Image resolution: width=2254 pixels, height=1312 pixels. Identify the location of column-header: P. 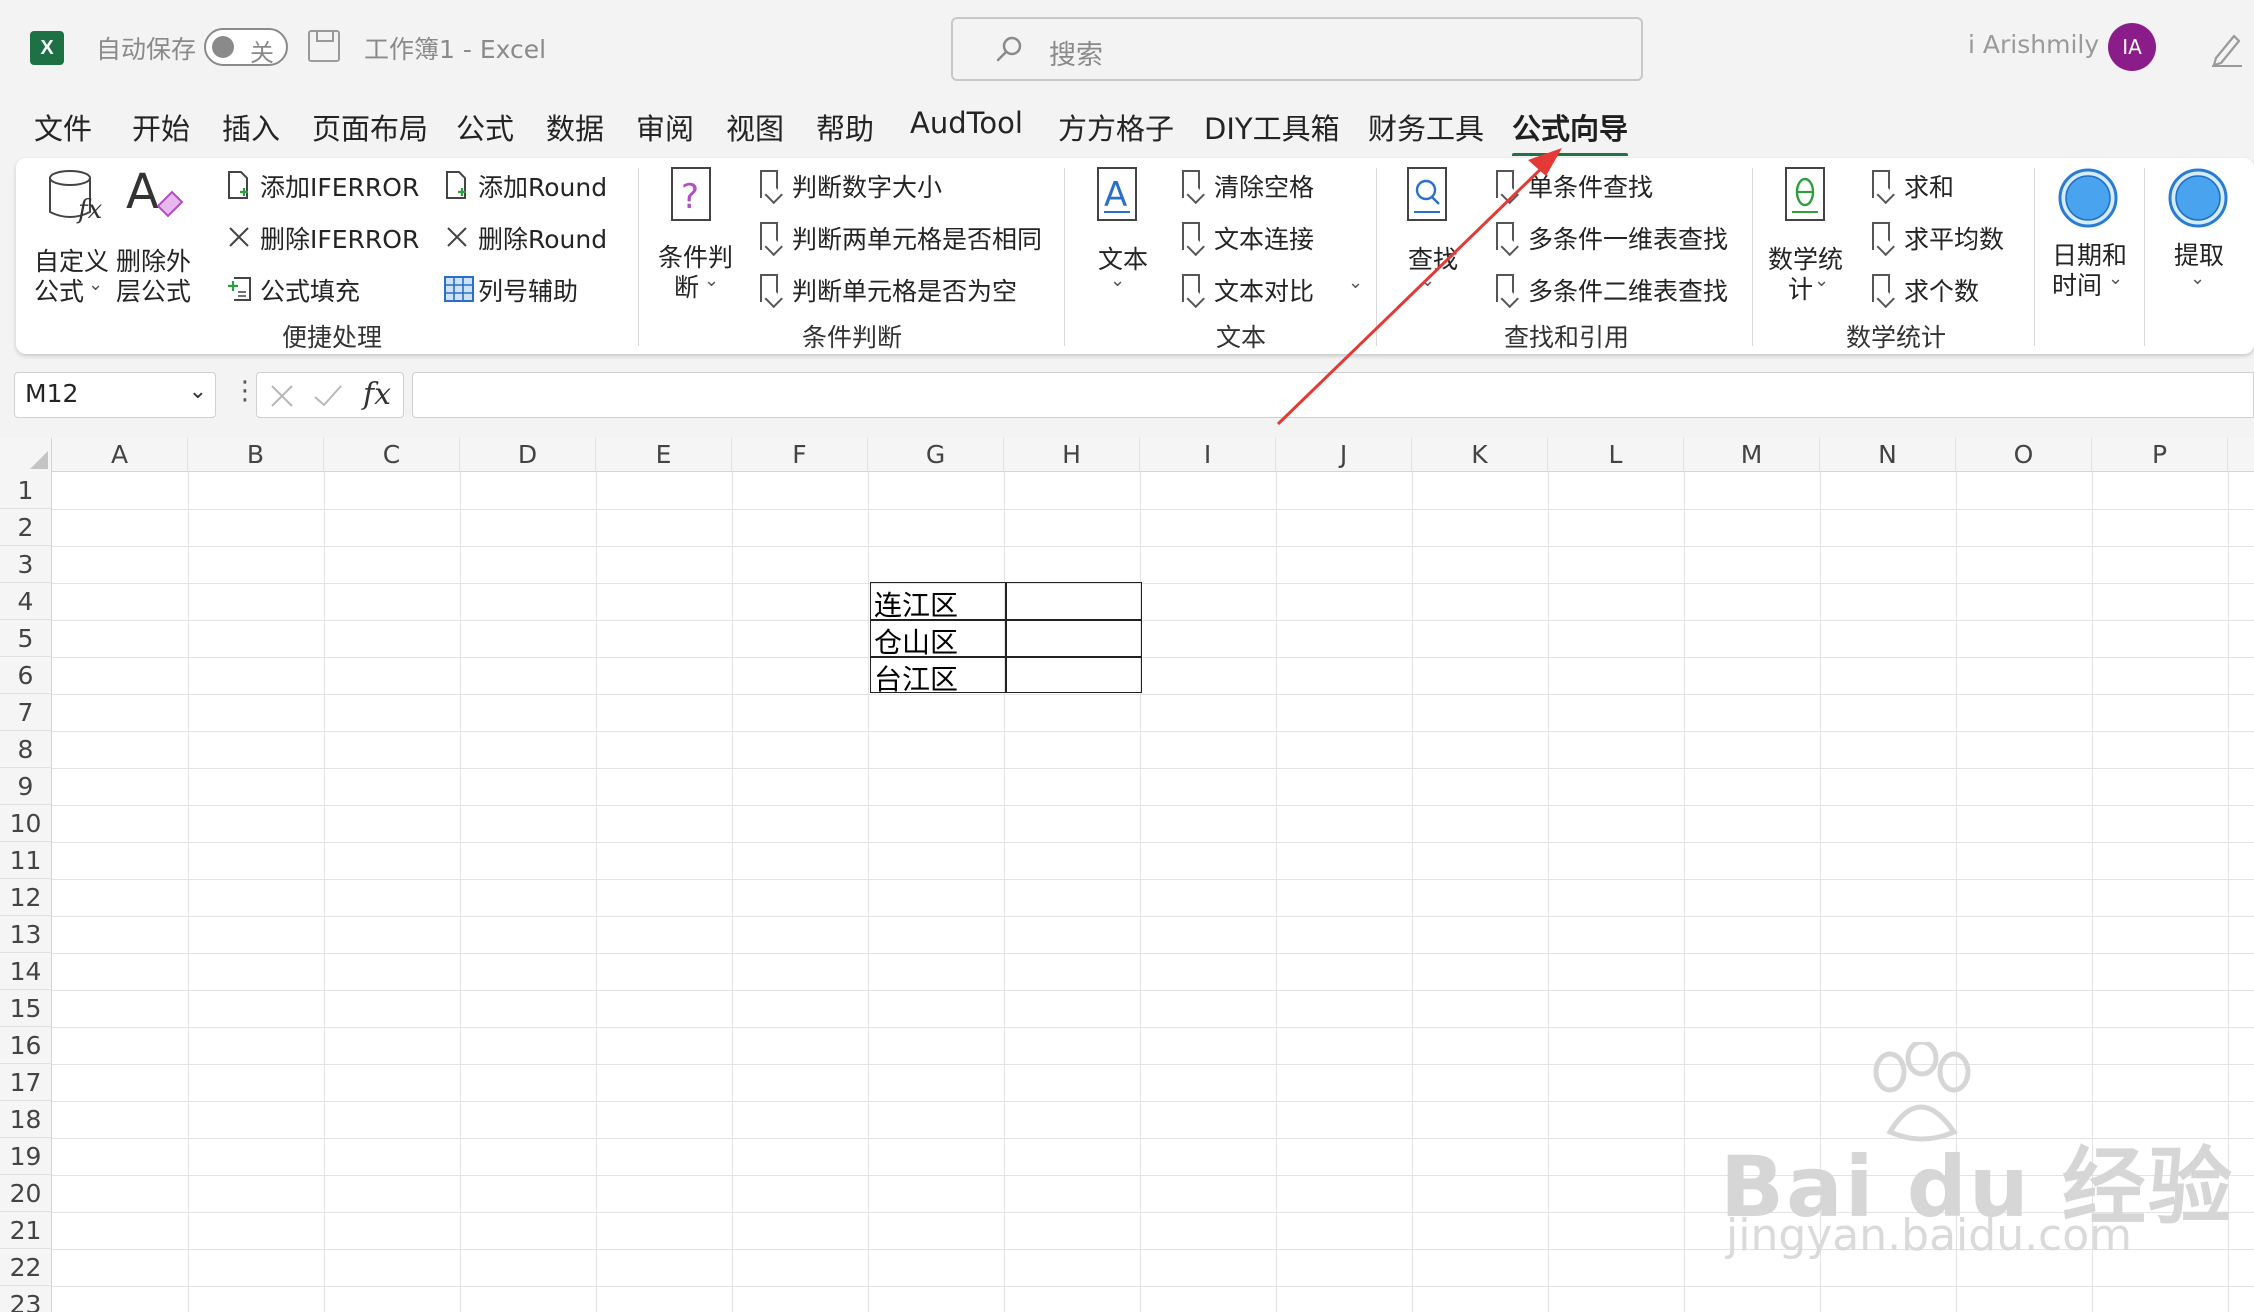
(2160, 455).